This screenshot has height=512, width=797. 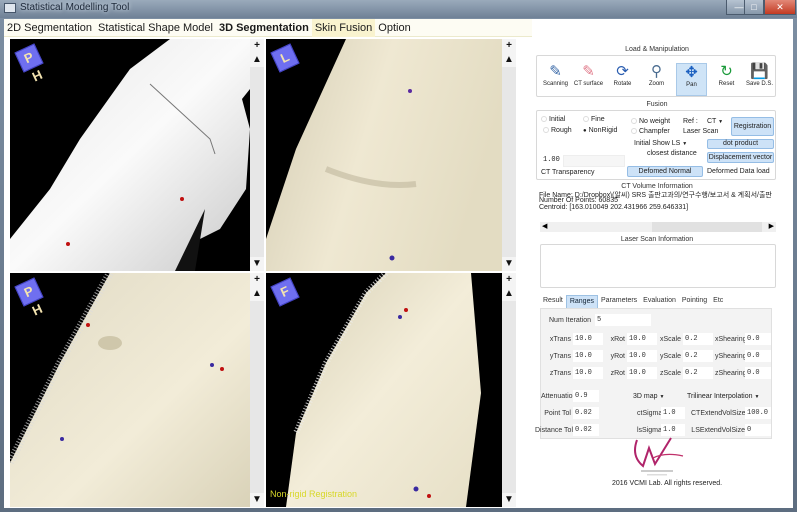 What do you see at coordinates (257, 390) in the screenshot?
I see `viewport-bottom-left-scrollbar: + ▲ ▼` at bounding box center [257, 390].